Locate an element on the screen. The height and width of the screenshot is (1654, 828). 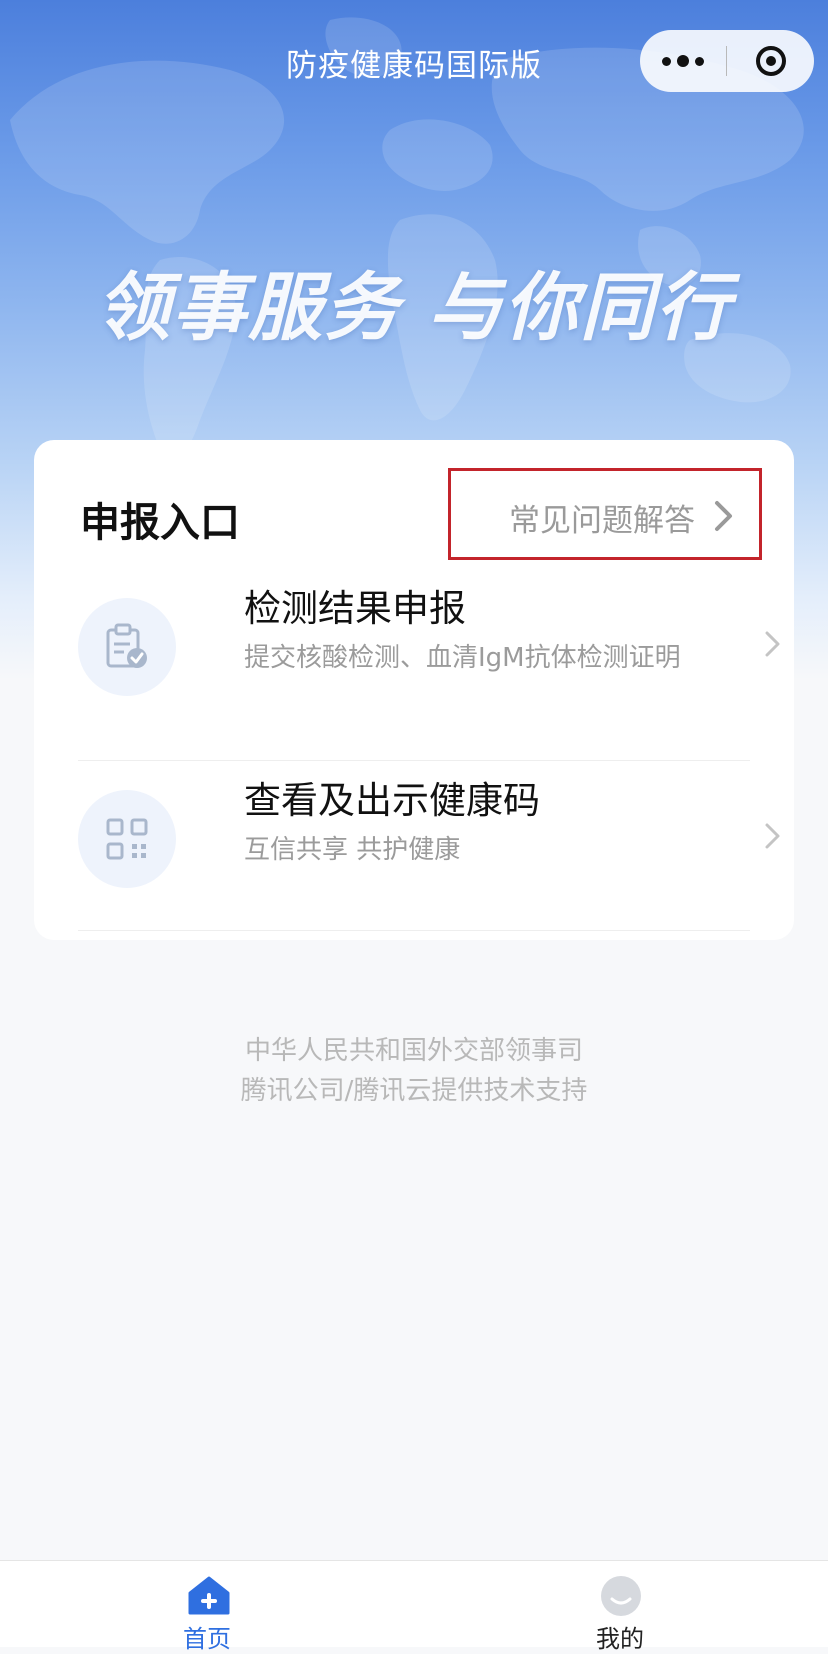
clipboard-check-icon is located at coordinates (127, 647).